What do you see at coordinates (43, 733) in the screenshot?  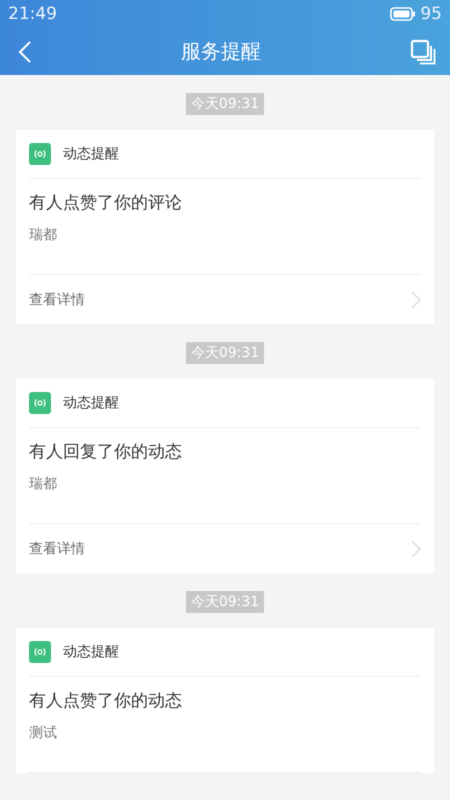 I see `message-subtitle: 测试` at bounding box center [43, 733].